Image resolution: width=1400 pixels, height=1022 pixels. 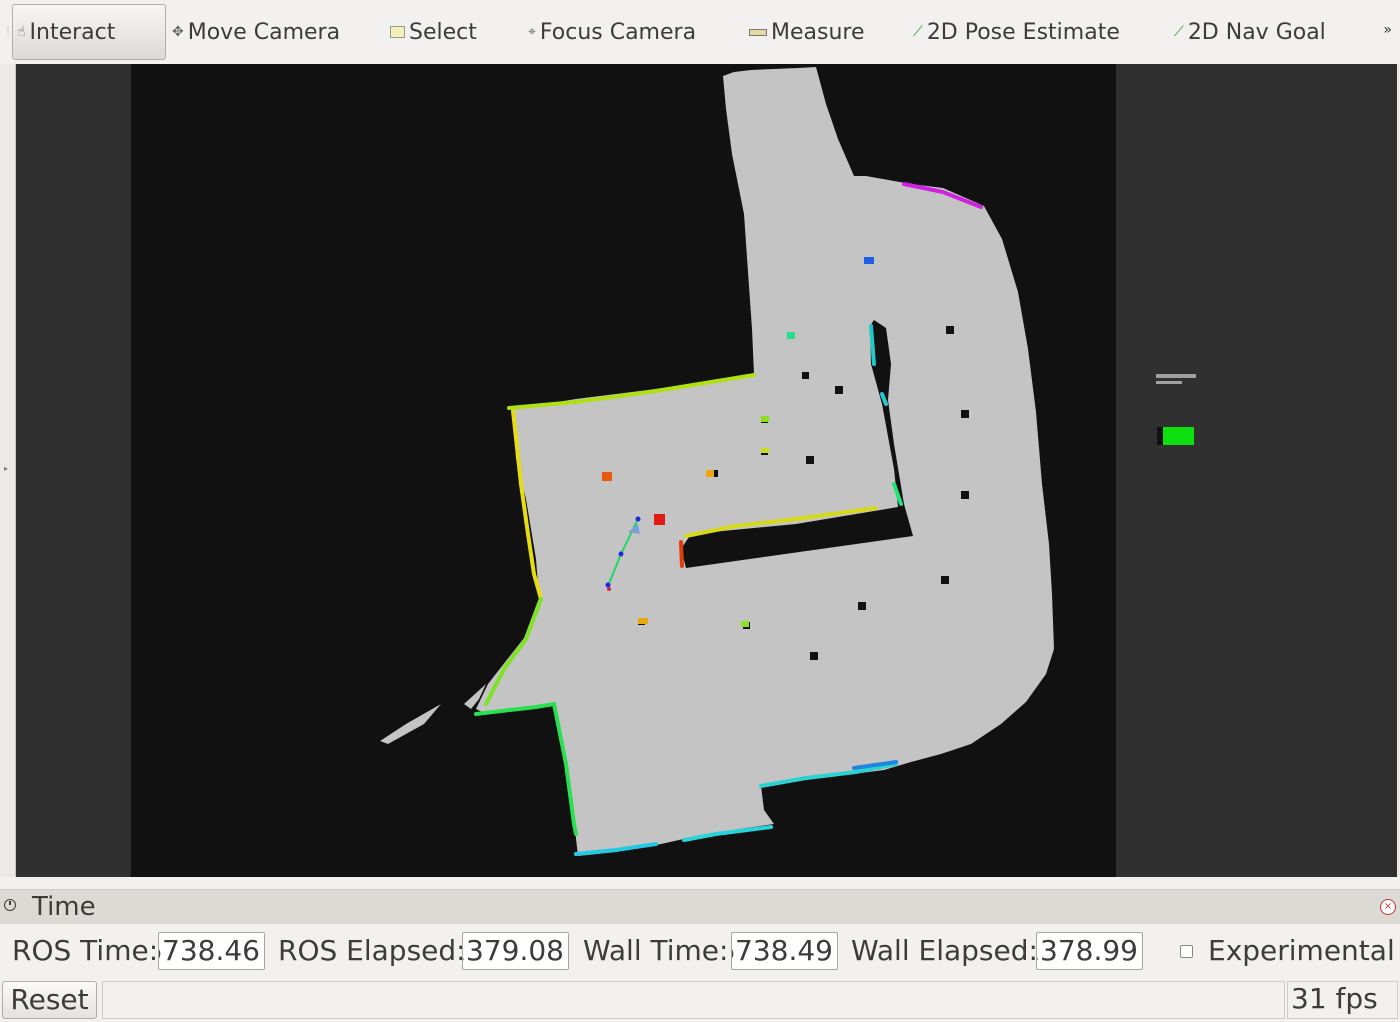 I want to click on focus-camera-icon: ⌖, so click(x=532, y=32).